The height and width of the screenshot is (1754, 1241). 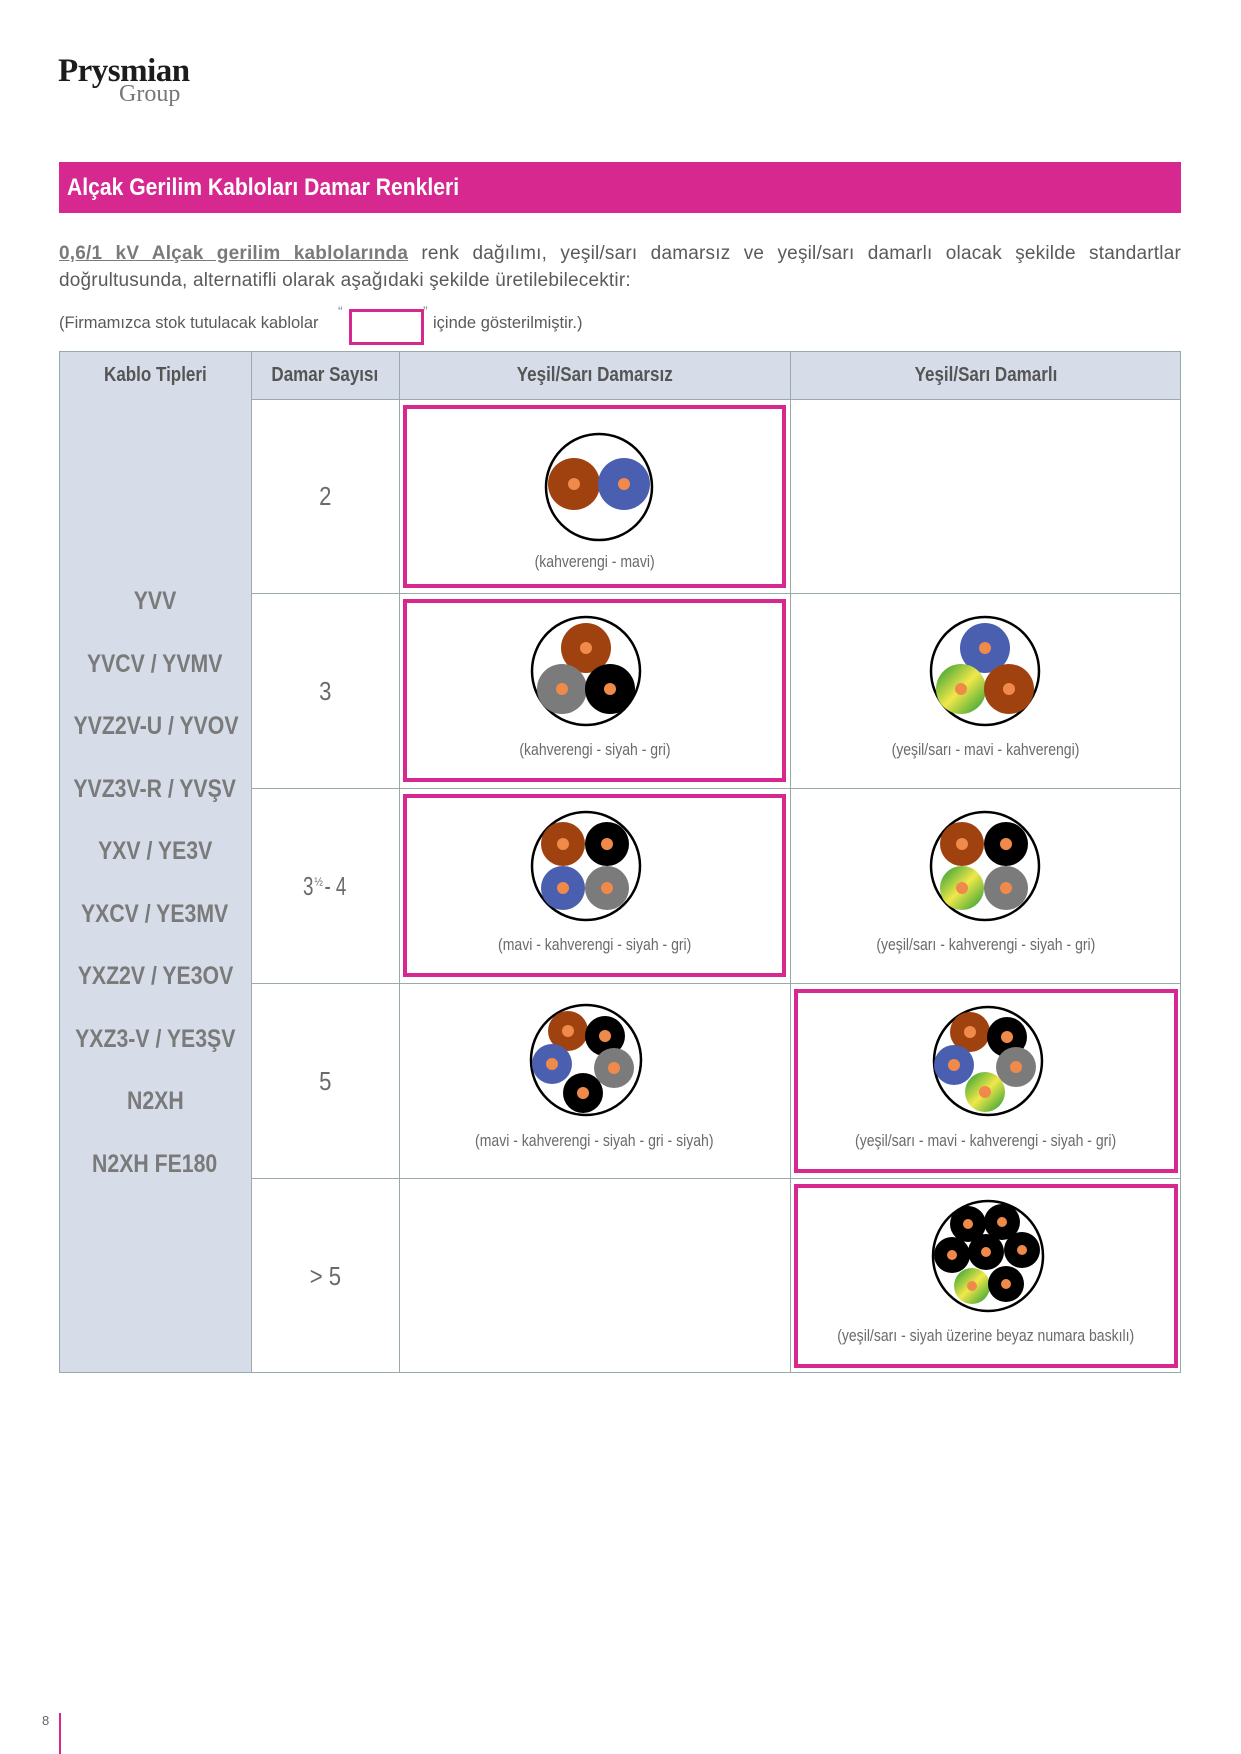 What do you see at coordinates (60, 1733) in the screenshot?
I see `page-margin-line` at bounding box center [60, 1733].